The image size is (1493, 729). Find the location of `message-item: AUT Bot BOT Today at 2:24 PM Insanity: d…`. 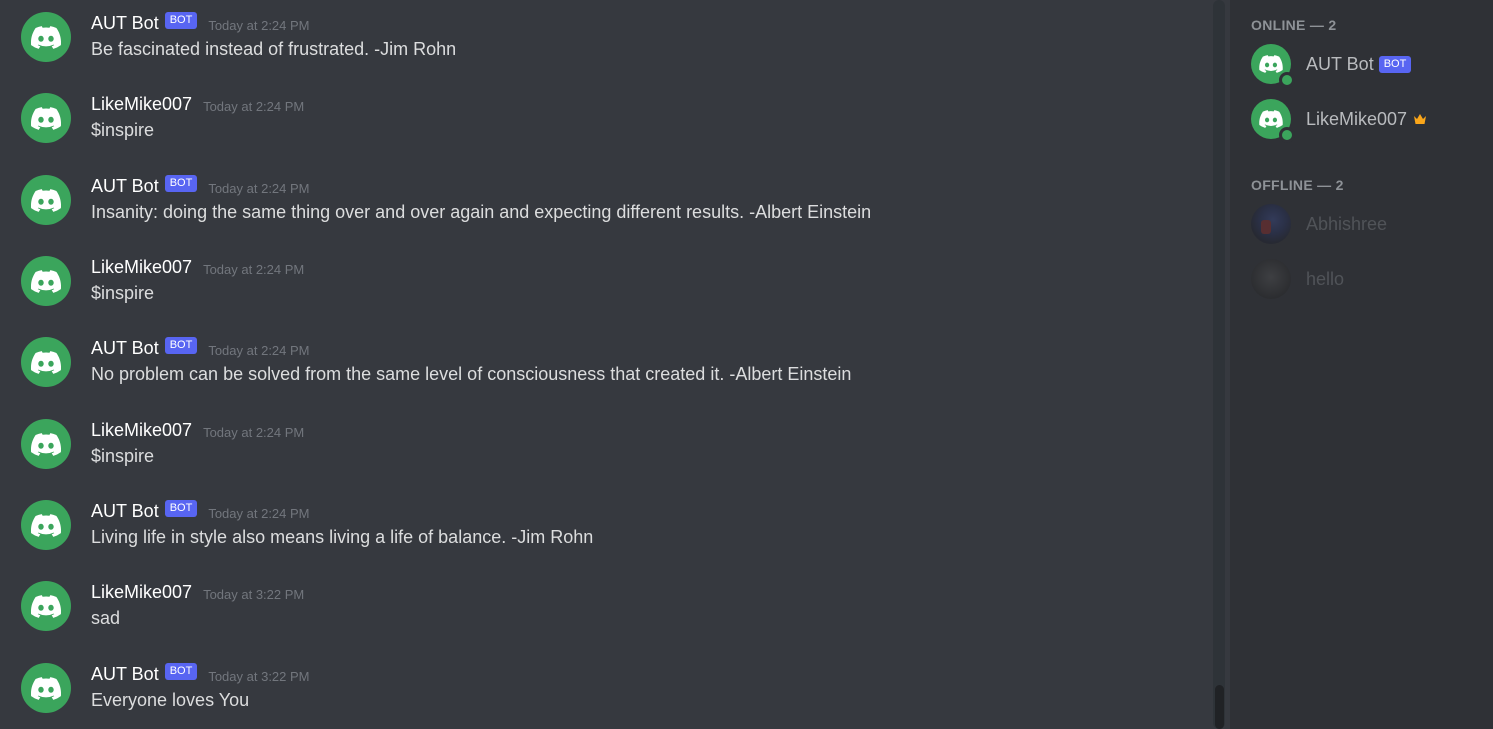

message-item: AUT Bot BOT Today at 2:24 PM Insanity: d… is located at coordinates (605, 200).